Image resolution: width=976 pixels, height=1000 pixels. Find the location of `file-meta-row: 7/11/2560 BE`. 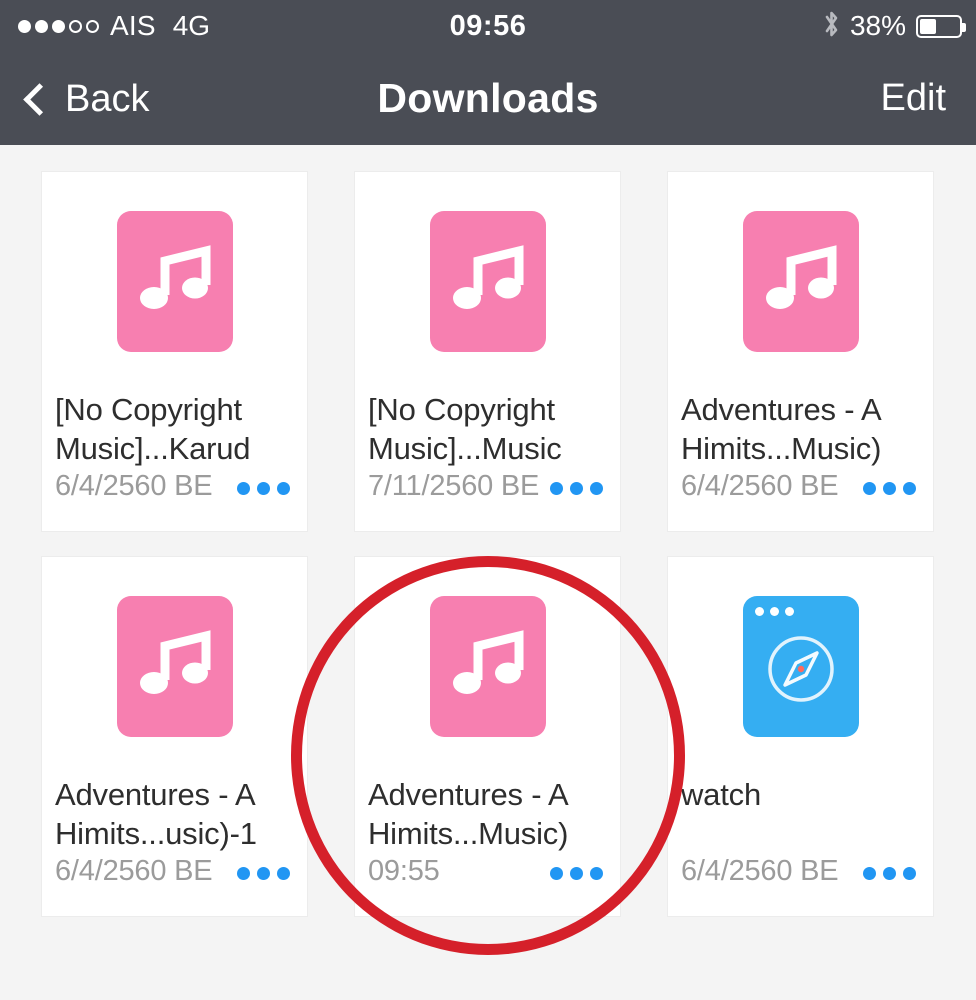

file-meta-row: 7/11/2560 BE is located at coordinates (487, 486).